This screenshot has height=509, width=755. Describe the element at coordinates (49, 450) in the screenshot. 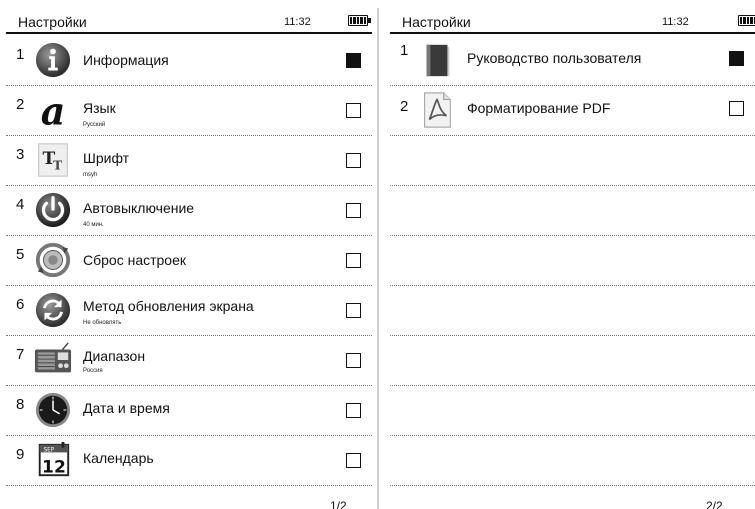

I see `calendar-month: SEP` at that location.